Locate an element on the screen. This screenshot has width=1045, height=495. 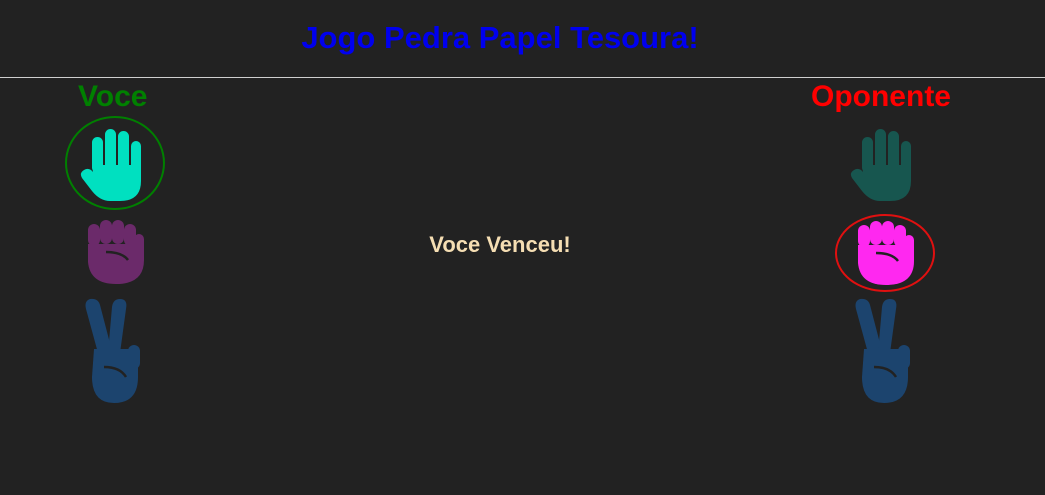
result-message: Voce Venceu! is located at coordinates (500, 244).